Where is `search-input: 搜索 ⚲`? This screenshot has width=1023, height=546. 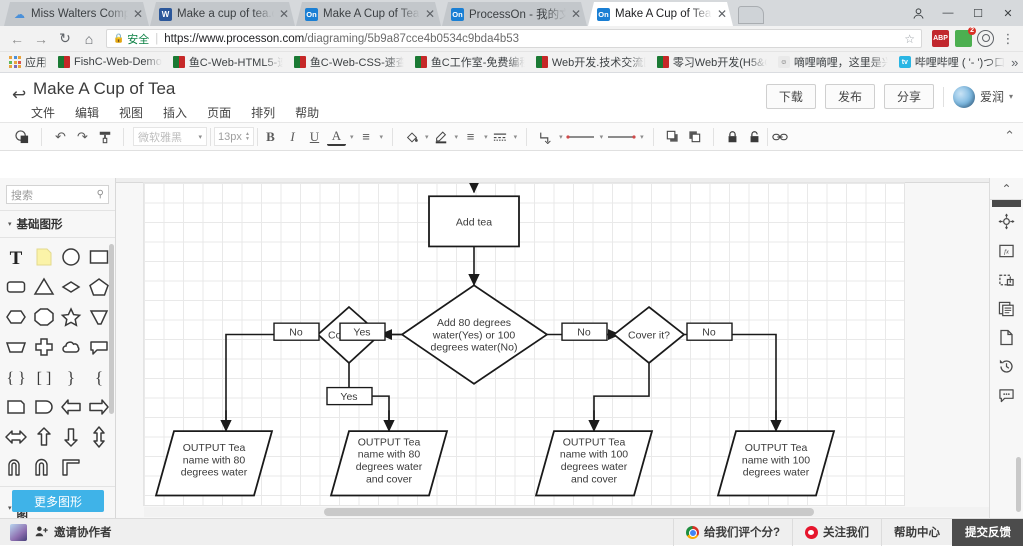
search-input: 搜索 ⚲ is located at coordinates (57, 194).